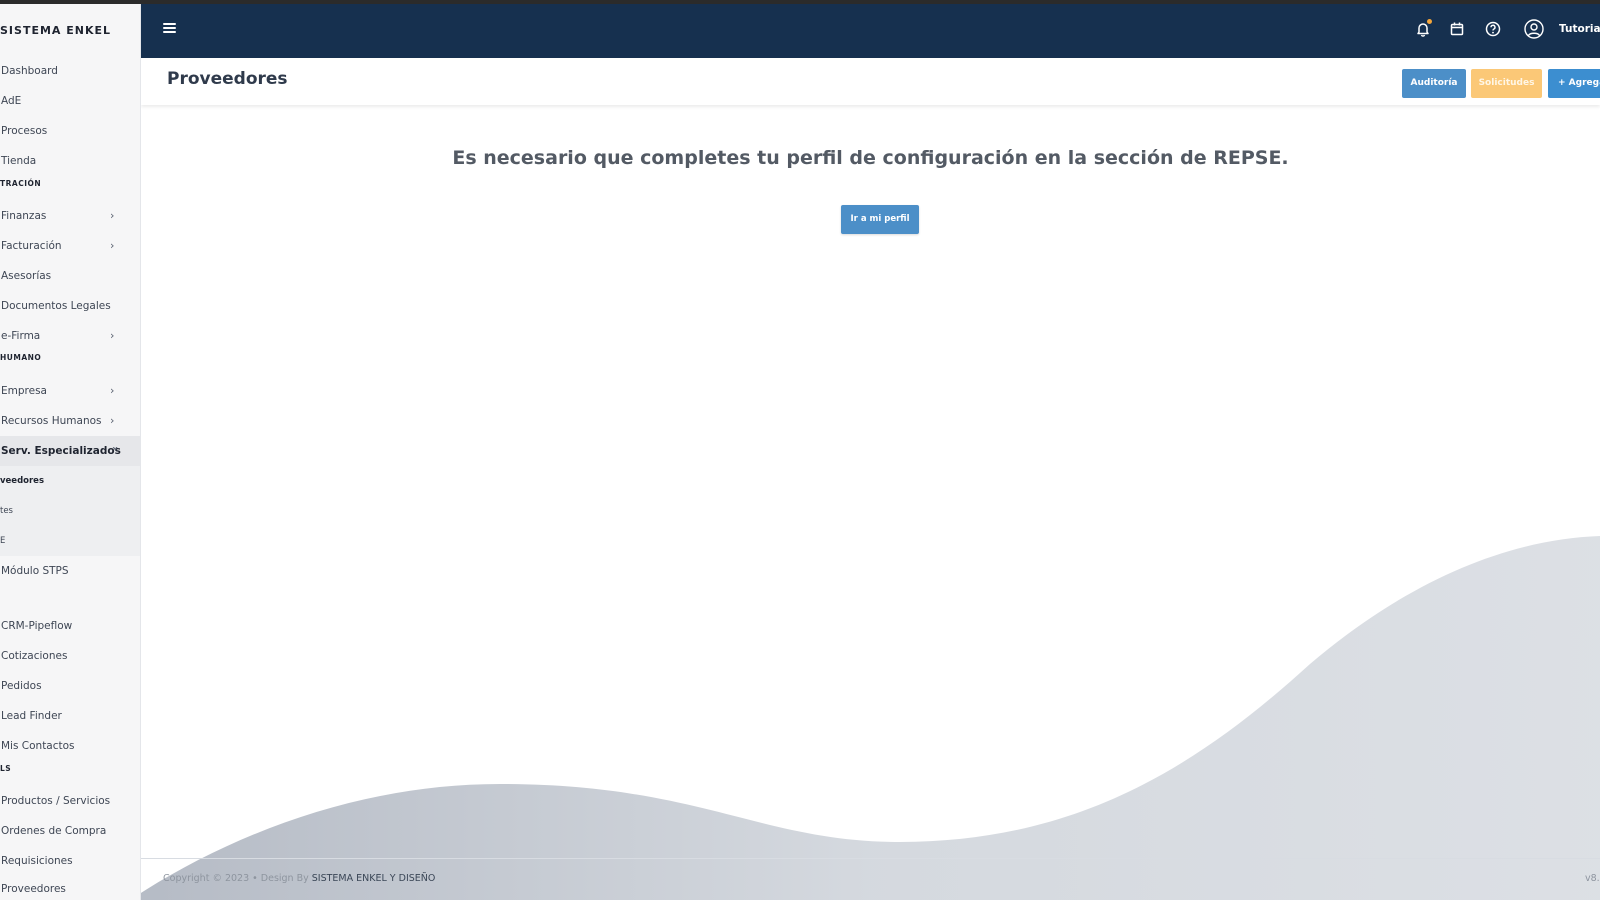 The height and width of the screenshot is (900, 1600). Describe the element at coordinates (70, 686) in the screenshot. I see `sidebar-item-pedidos: Pedidos` at that location.